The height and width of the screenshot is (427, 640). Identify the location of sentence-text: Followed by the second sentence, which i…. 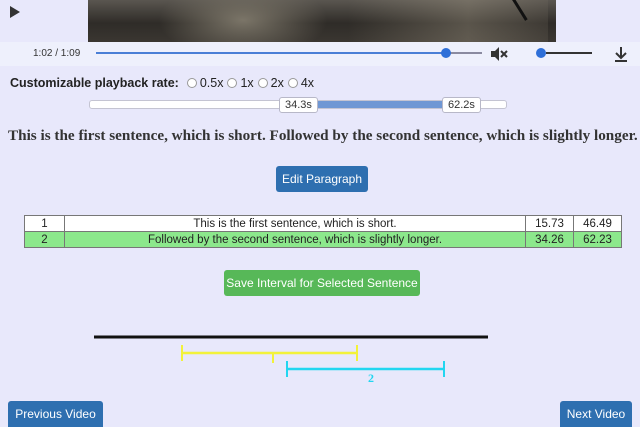
(295, 239).